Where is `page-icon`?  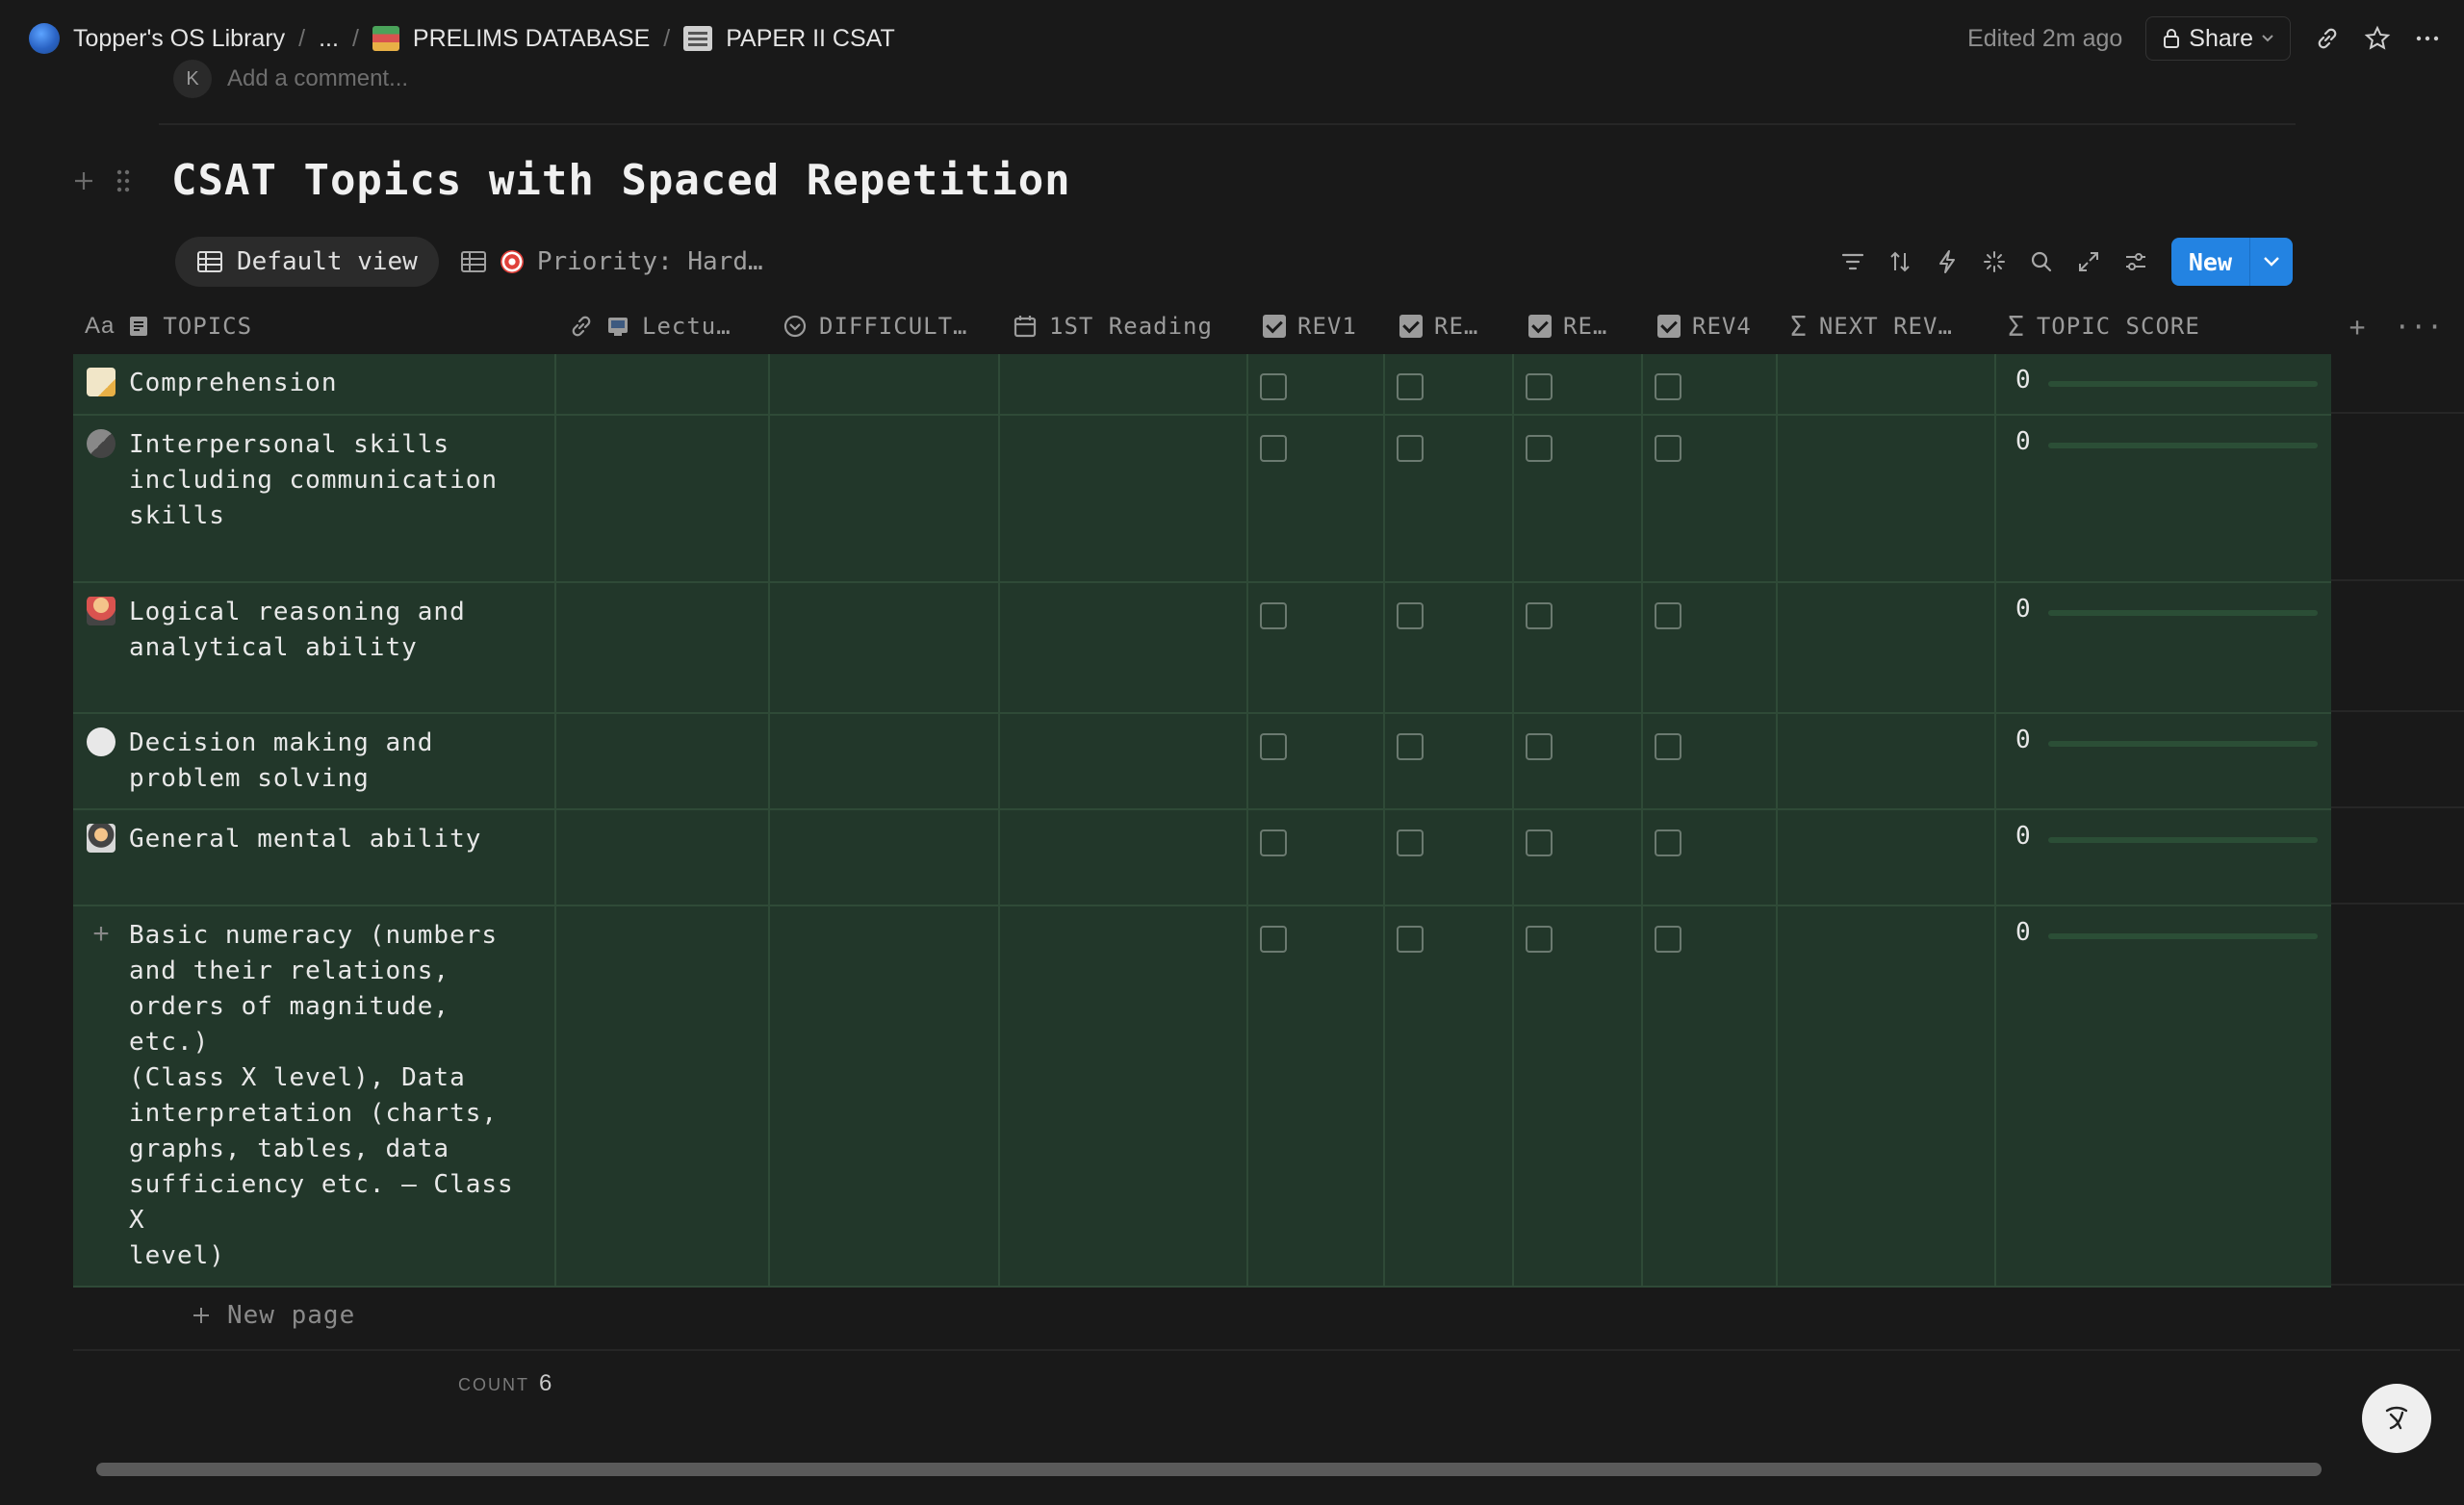 page-icon is located at coordinates (139, 326).